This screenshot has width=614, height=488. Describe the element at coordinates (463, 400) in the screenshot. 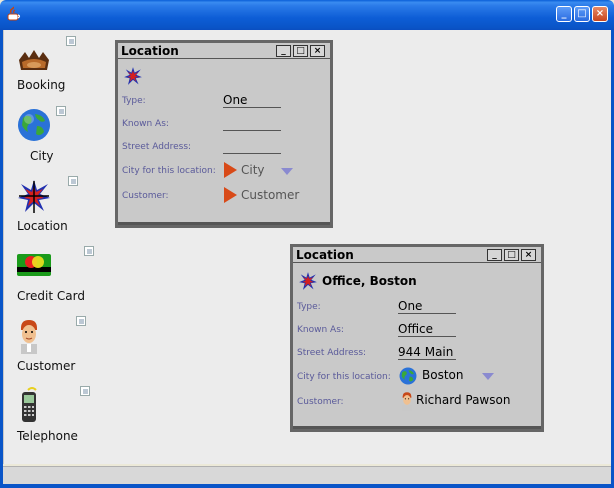

I see `customer-value: Richard Pawson` at that location.